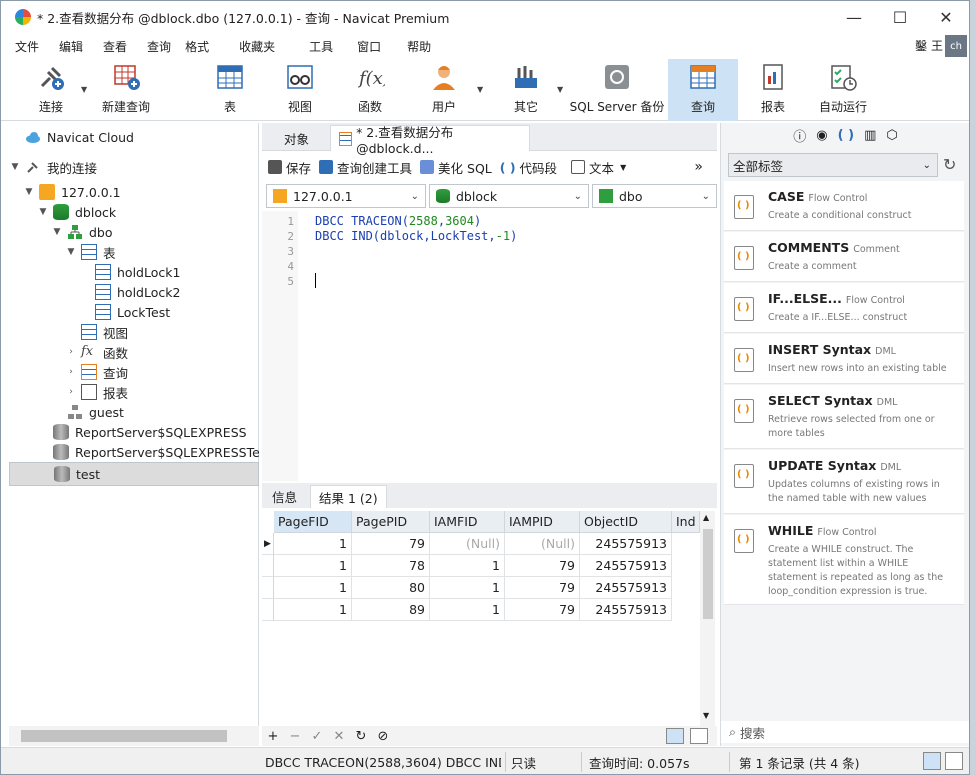  Describe the element at coordinates (289, 167) in the screenshot. I see `save-button: 保存` at that location.